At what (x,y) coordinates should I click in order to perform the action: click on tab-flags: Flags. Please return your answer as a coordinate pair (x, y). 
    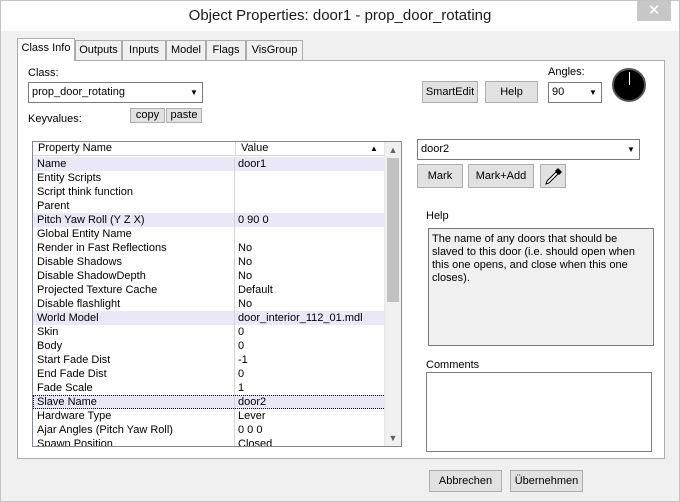
    Looking at the image, I should click on (226, 50).